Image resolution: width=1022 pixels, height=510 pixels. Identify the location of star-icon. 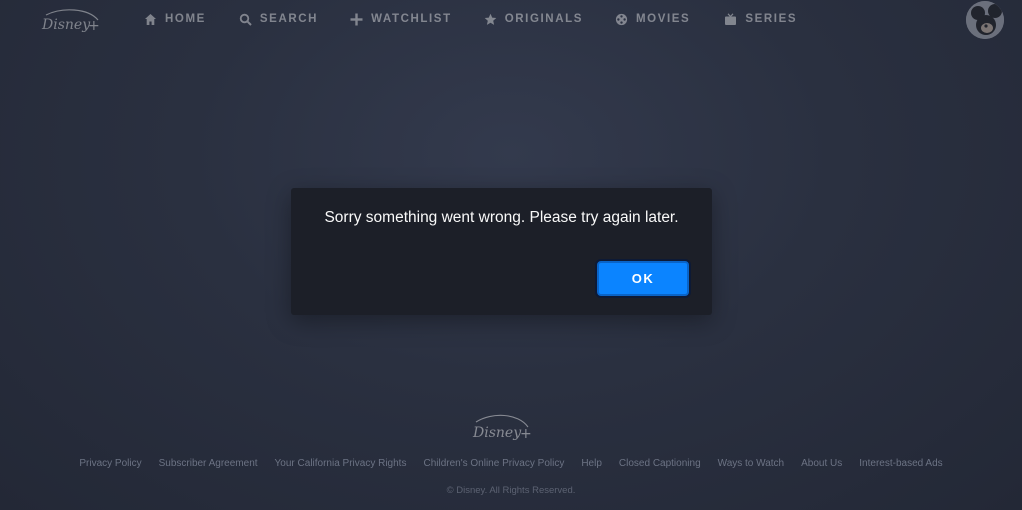
(490, 19).